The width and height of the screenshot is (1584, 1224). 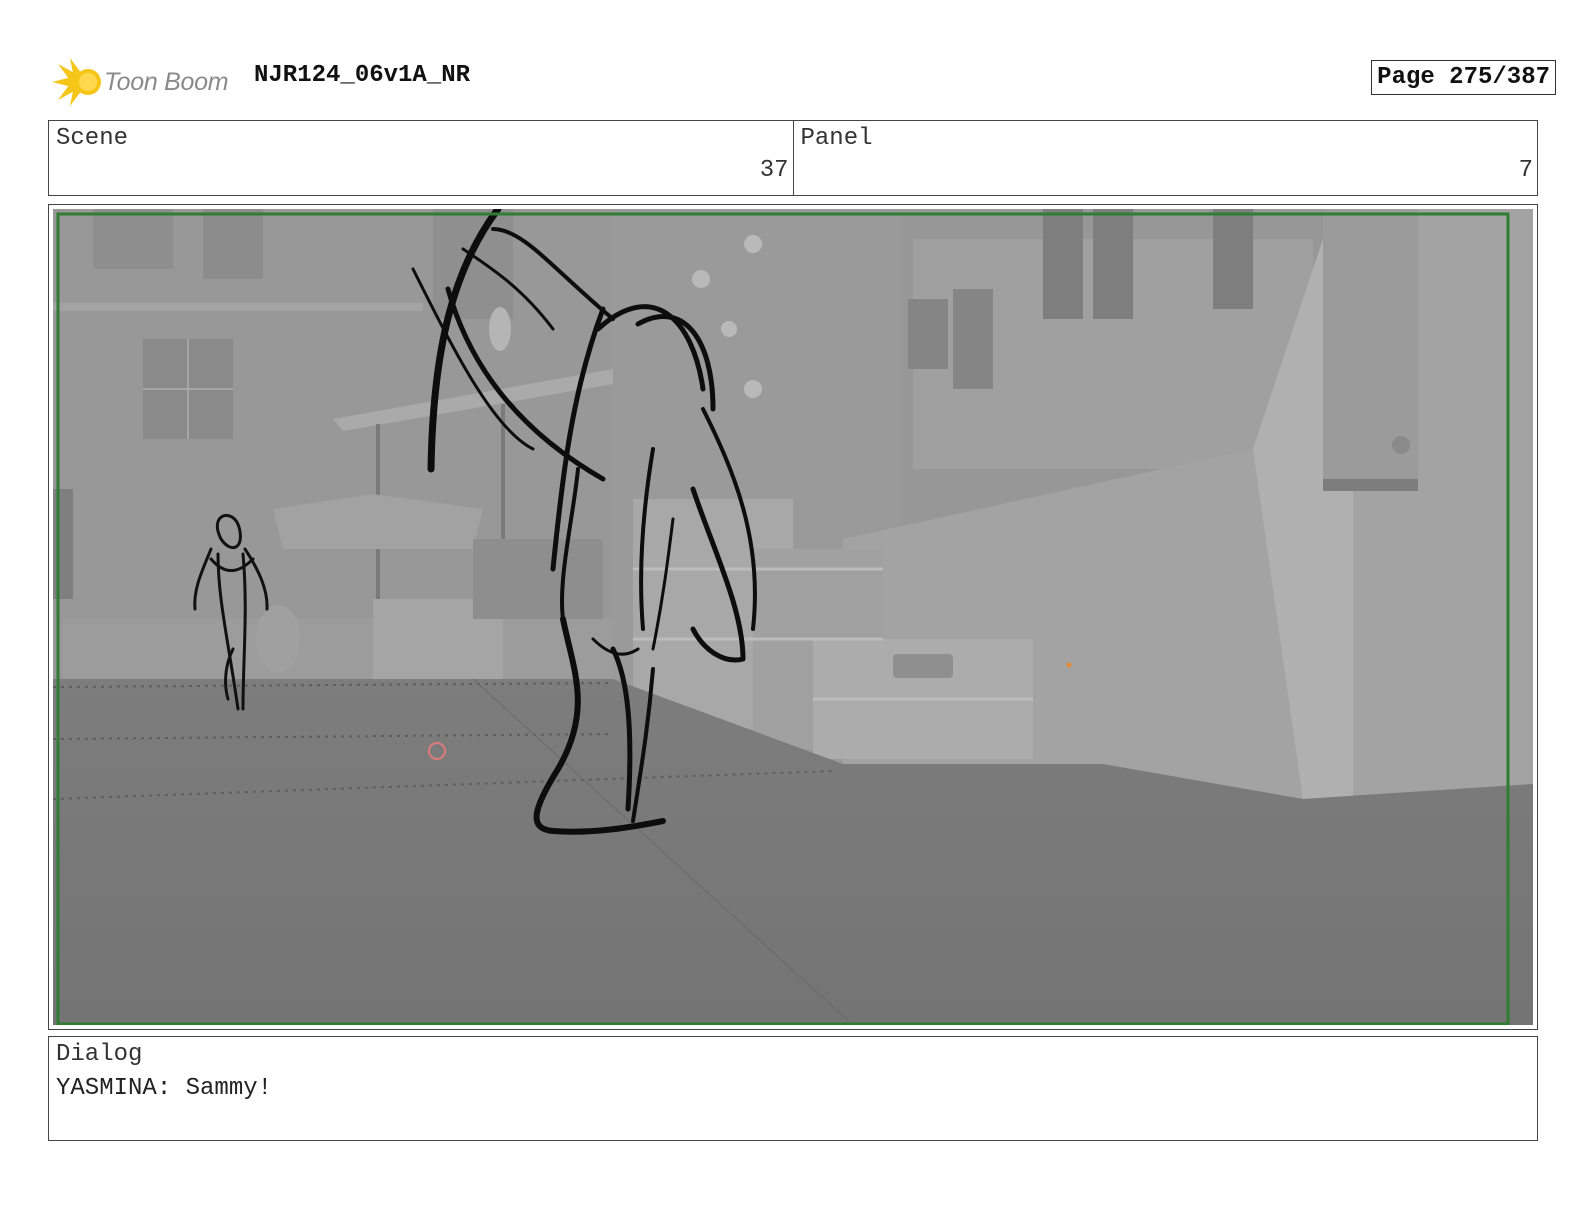 What do you see at coordinates (1463, 77) in the screenshot?
I see `page-number: Page 275/387` at bounding box center [1463, 77].